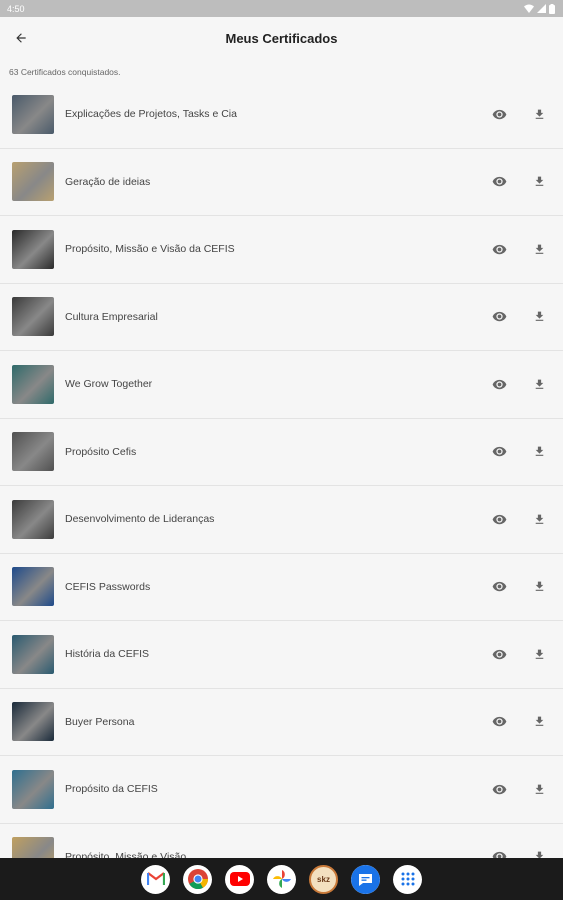 The height and width of the screenshot is (900, 563). I want to click on certificate-item: História da CEFIS, so click(281, 655).